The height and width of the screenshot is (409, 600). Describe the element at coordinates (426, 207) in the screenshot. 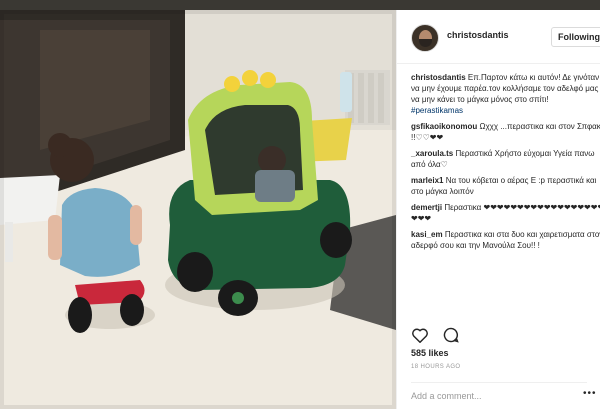

I see `comment-username: demertji` at that location.